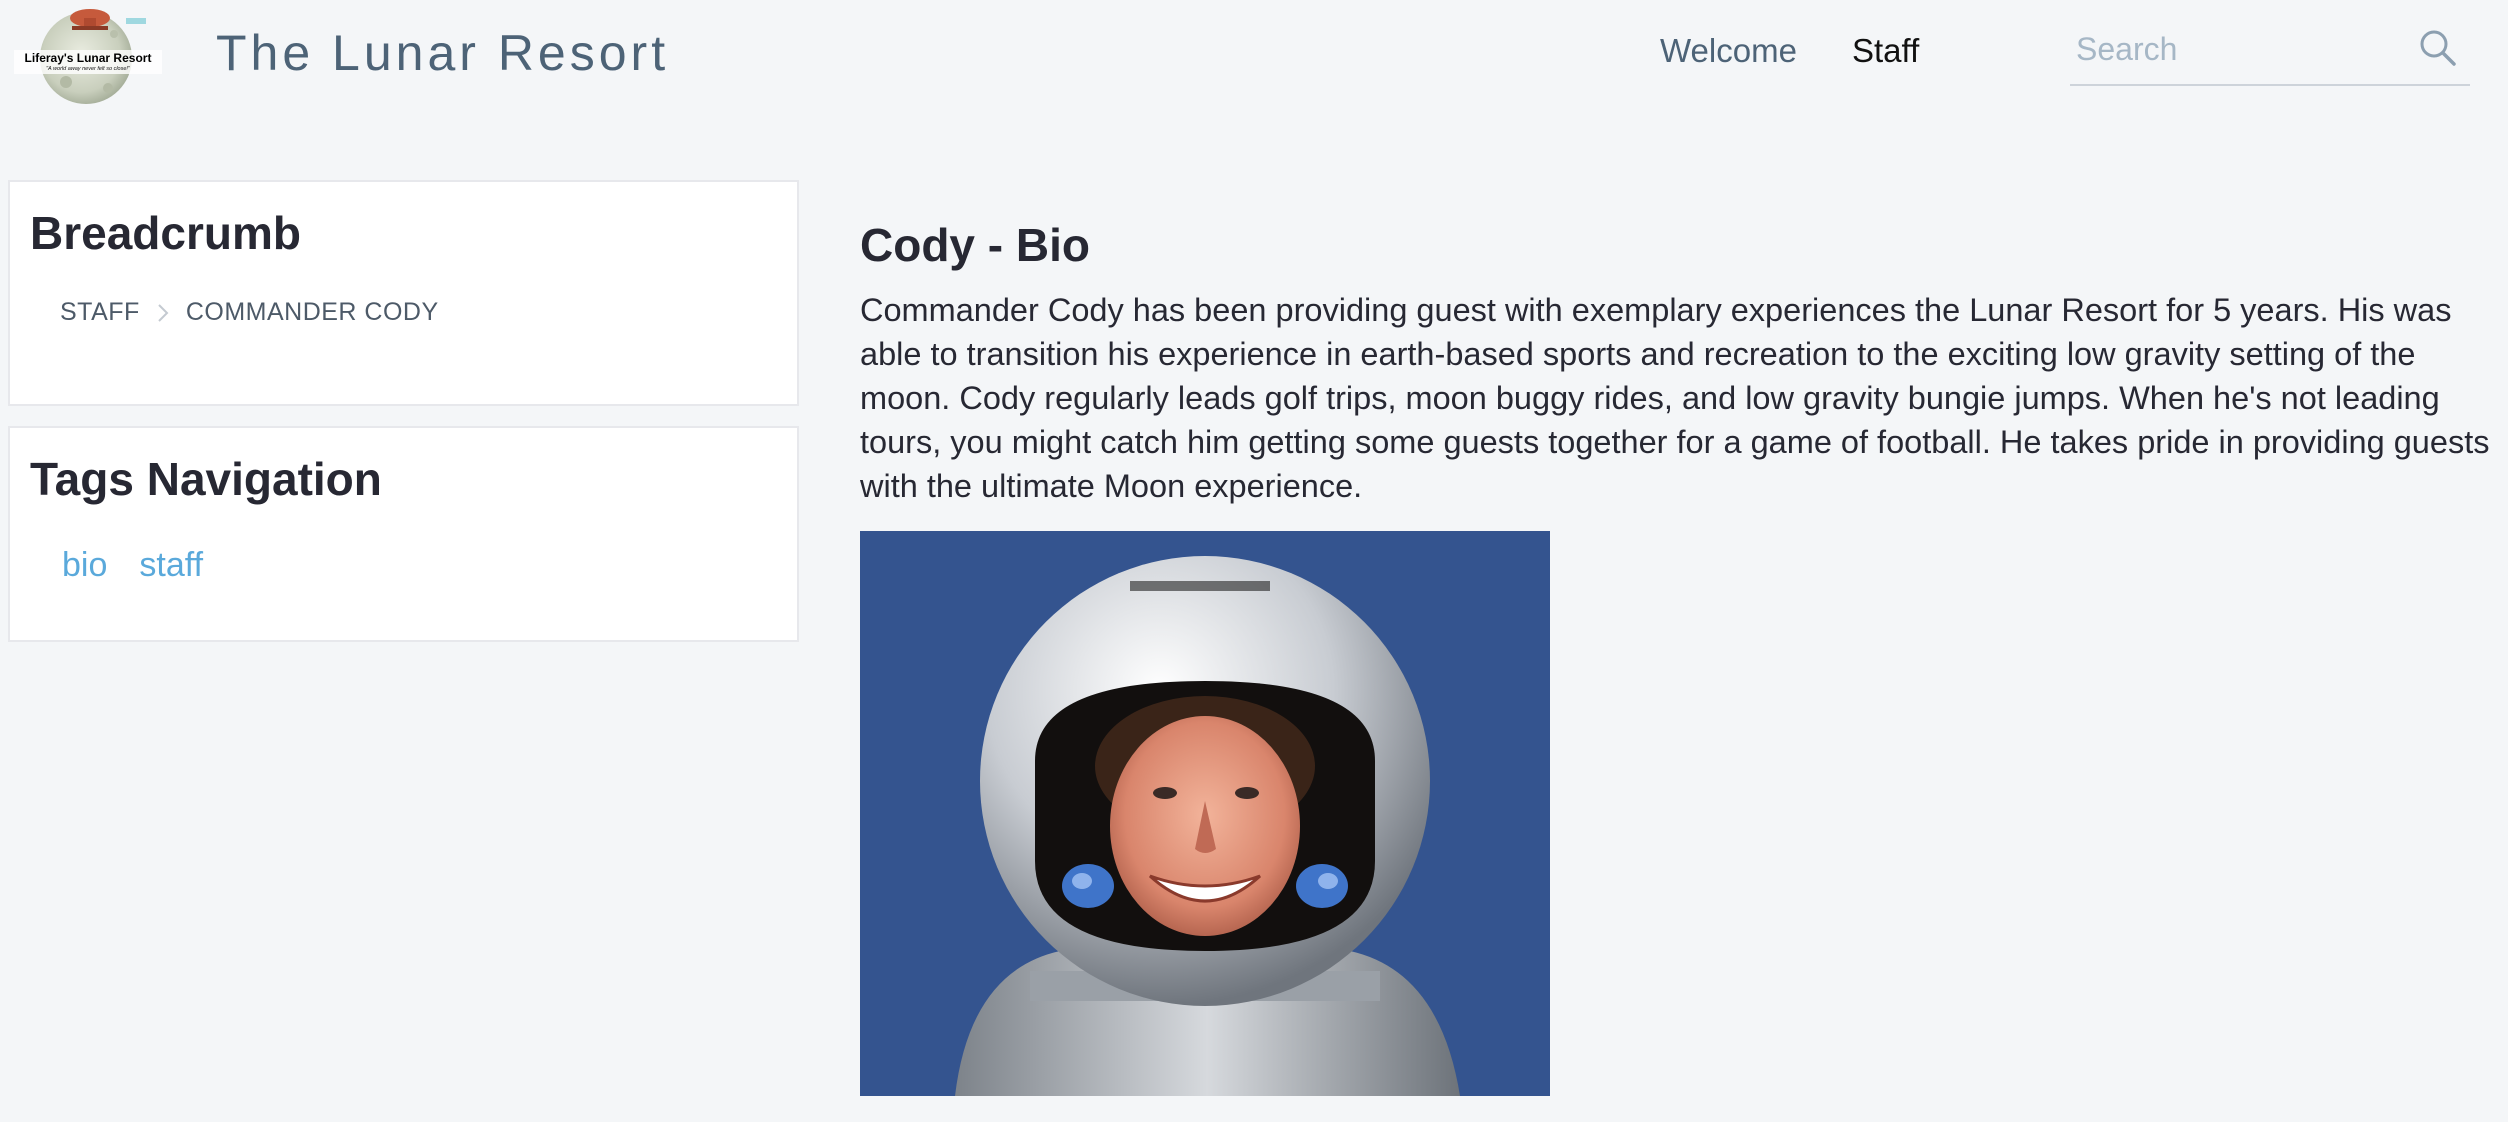 The width and height of the screenshot is (2508, 1122). I want to click on nav-item-staff: Staff, so click(1885, 51).